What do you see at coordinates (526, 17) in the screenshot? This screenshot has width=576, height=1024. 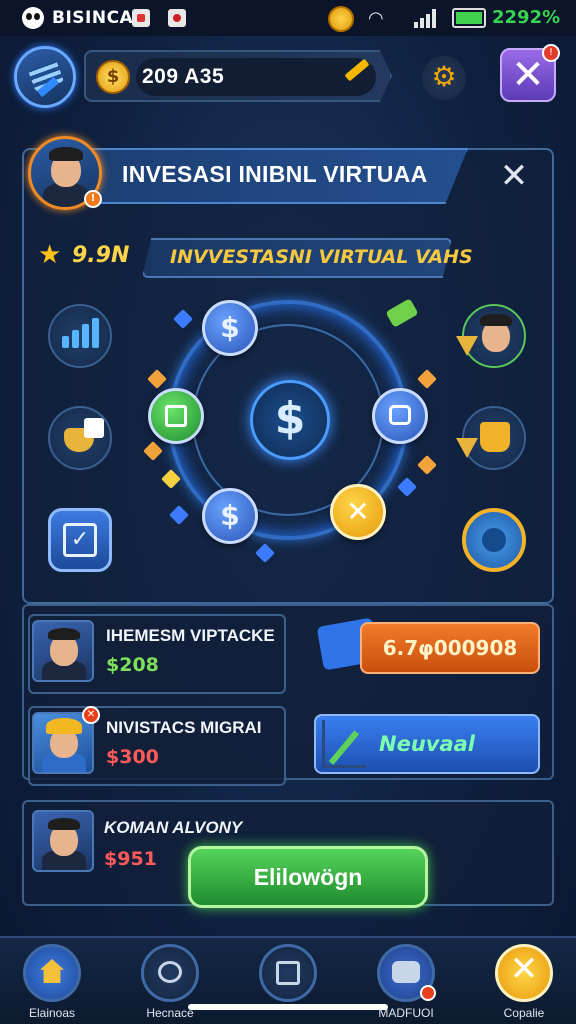 I see `battery-percent: 2292%` at bounding box center [526, 17].